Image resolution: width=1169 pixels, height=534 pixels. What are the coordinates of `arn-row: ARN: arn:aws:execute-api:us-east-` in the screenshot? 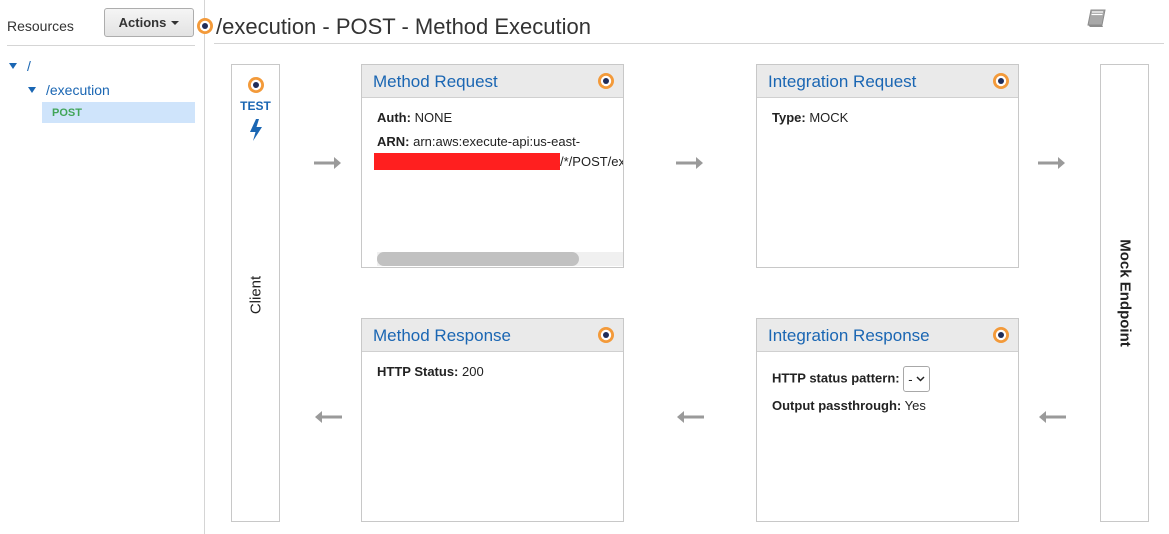 It's located at (492, 141).